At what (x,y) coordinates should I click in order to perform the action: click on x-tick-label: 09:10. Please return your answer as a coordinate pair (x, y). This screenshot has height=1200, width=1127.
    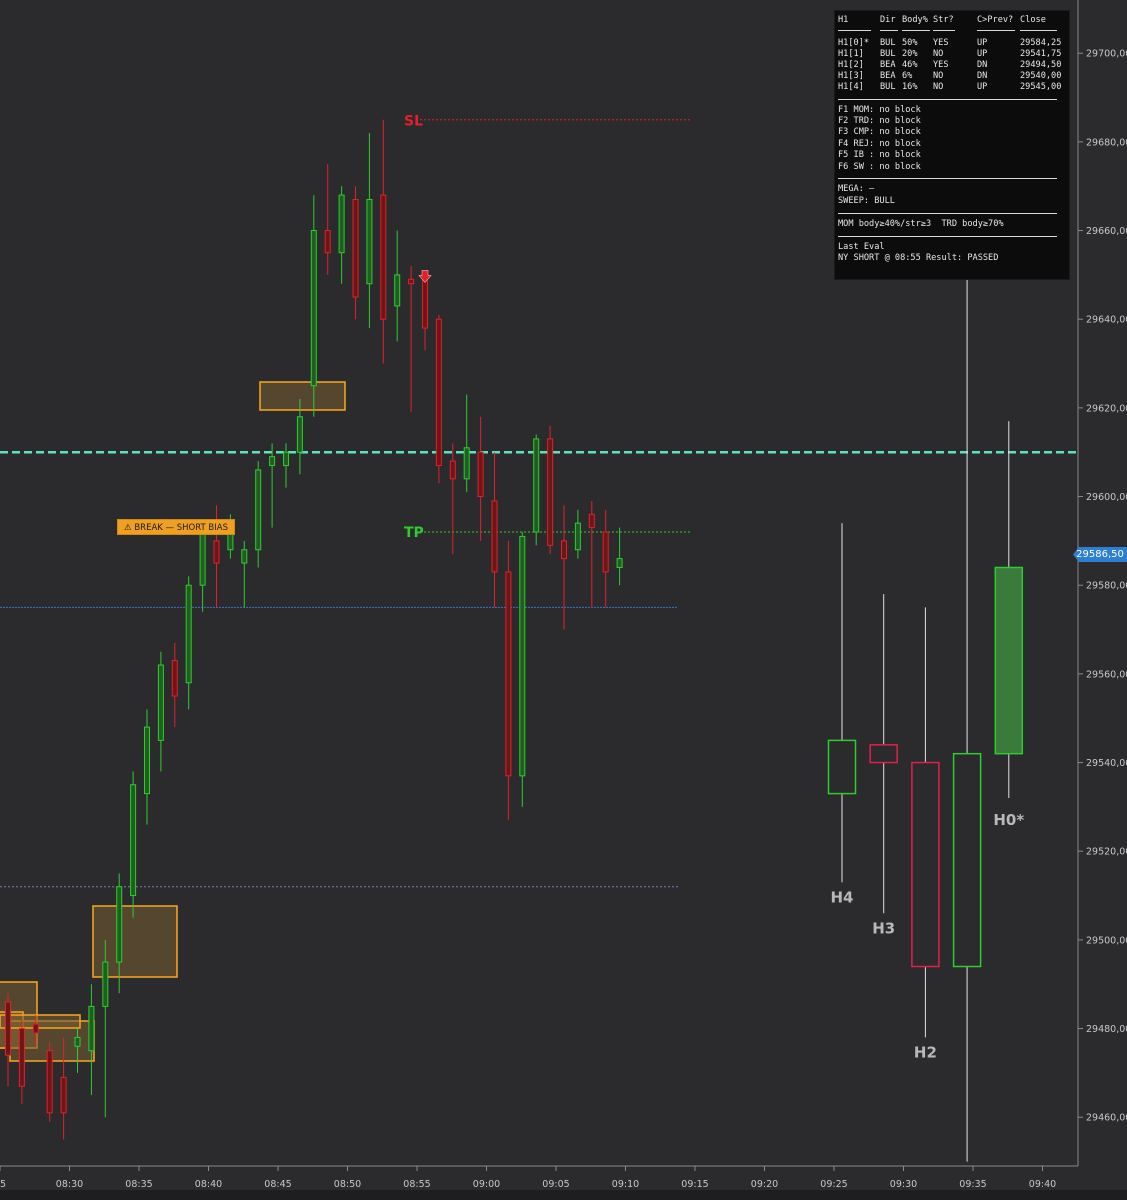
    Looking at the image, I should click on (625, 1184).